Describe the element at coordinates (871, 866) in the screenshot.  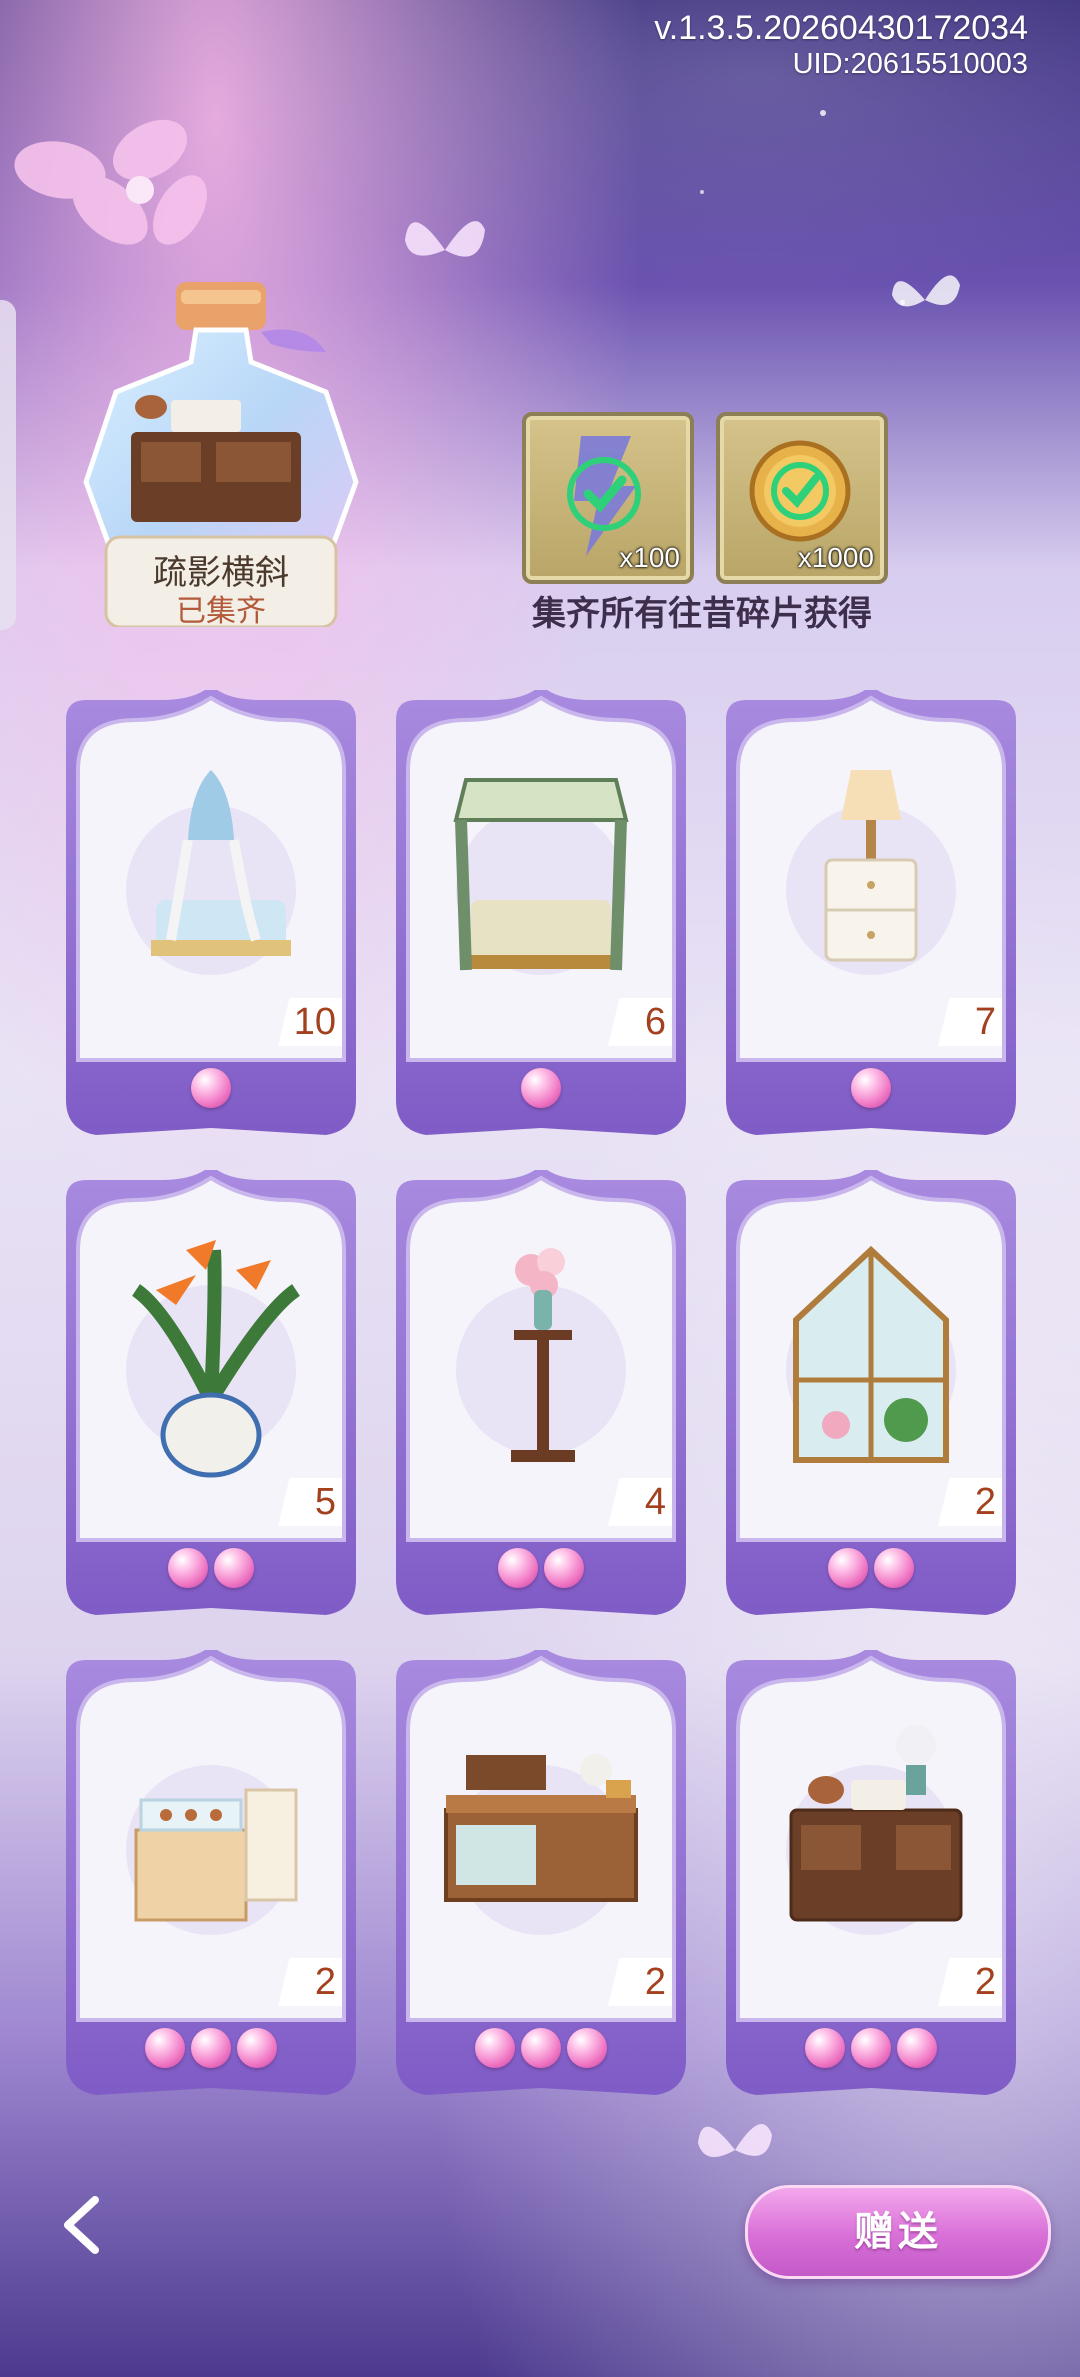
I see `nightstand-lamp-icon` at that location.